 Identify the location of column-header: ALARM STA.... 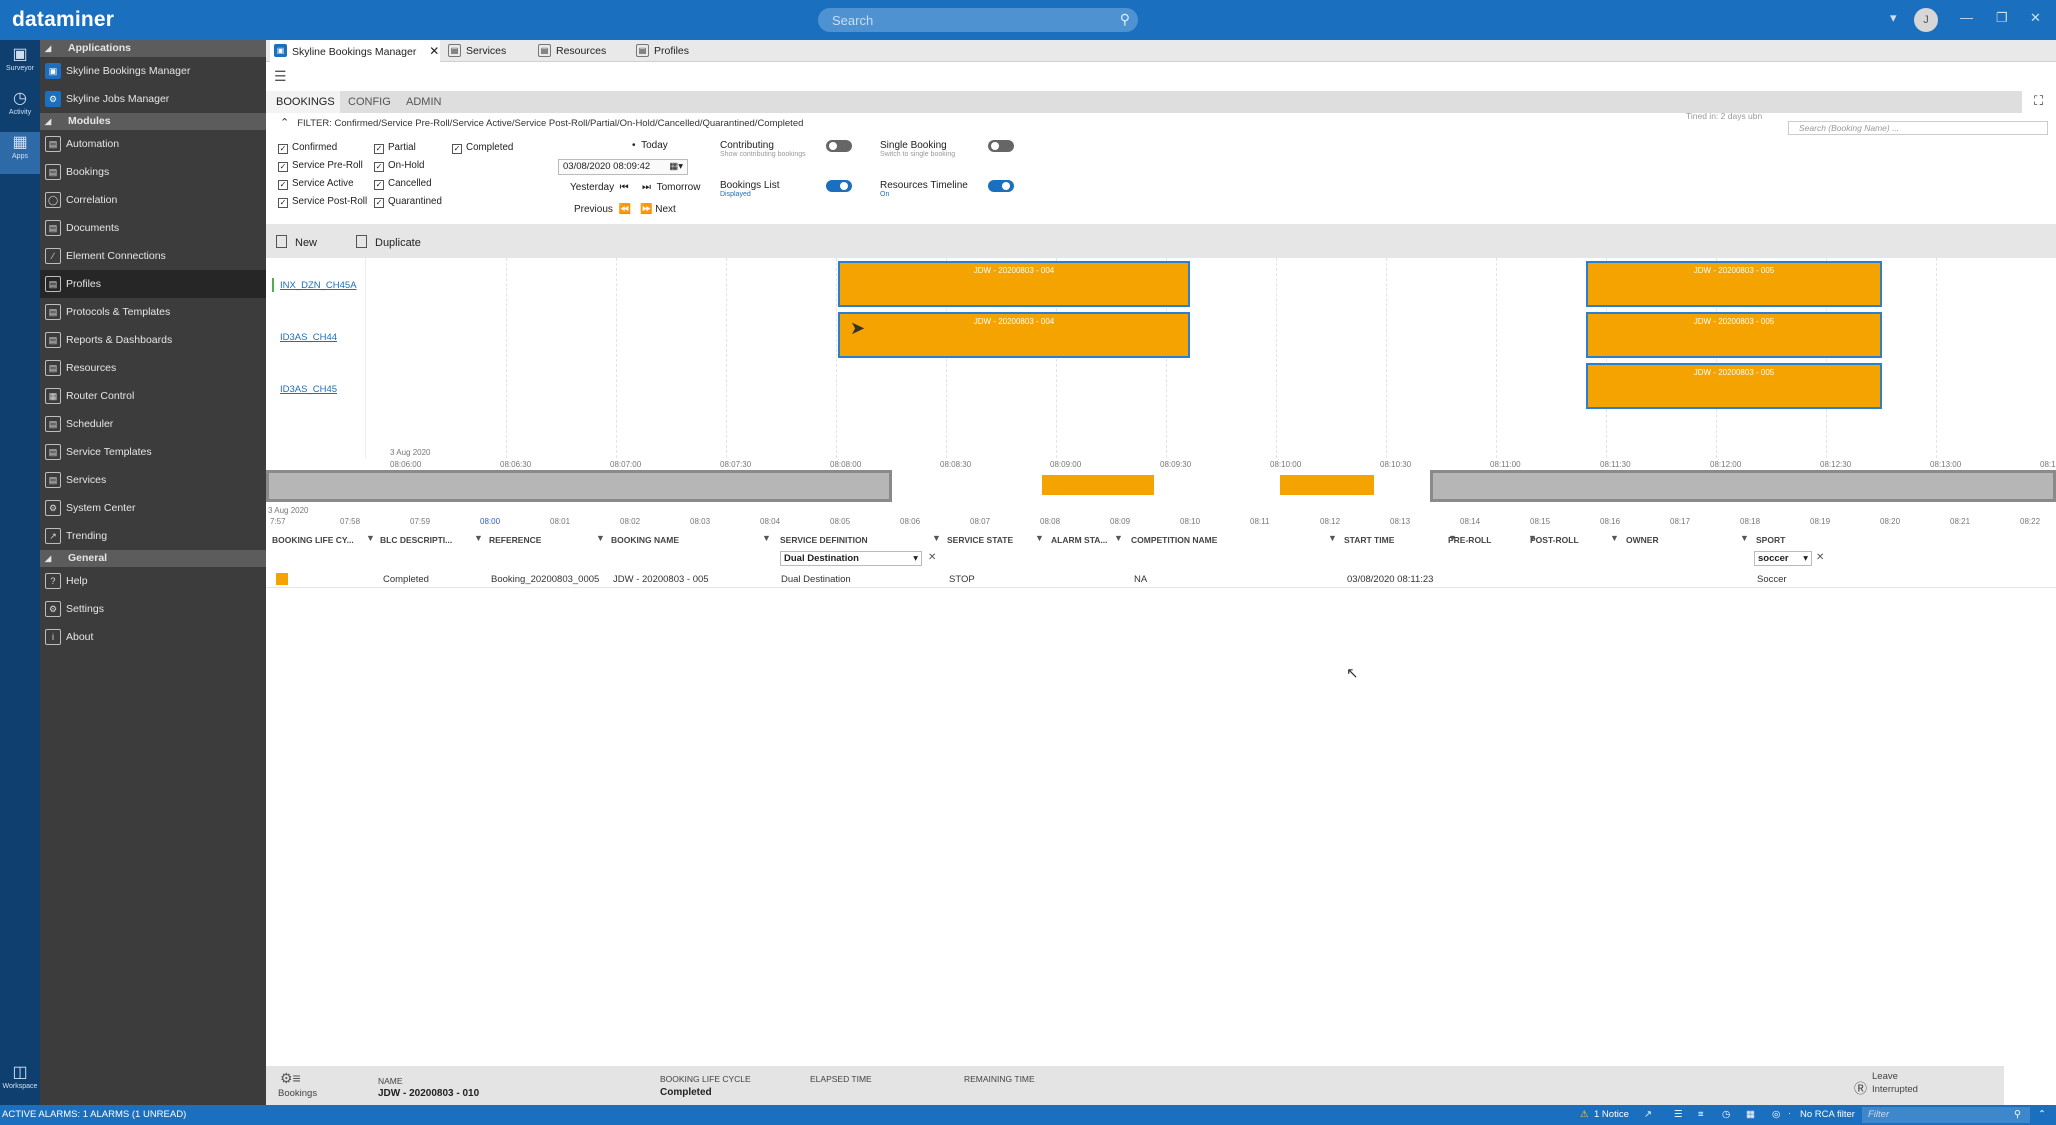
(1079, 540).